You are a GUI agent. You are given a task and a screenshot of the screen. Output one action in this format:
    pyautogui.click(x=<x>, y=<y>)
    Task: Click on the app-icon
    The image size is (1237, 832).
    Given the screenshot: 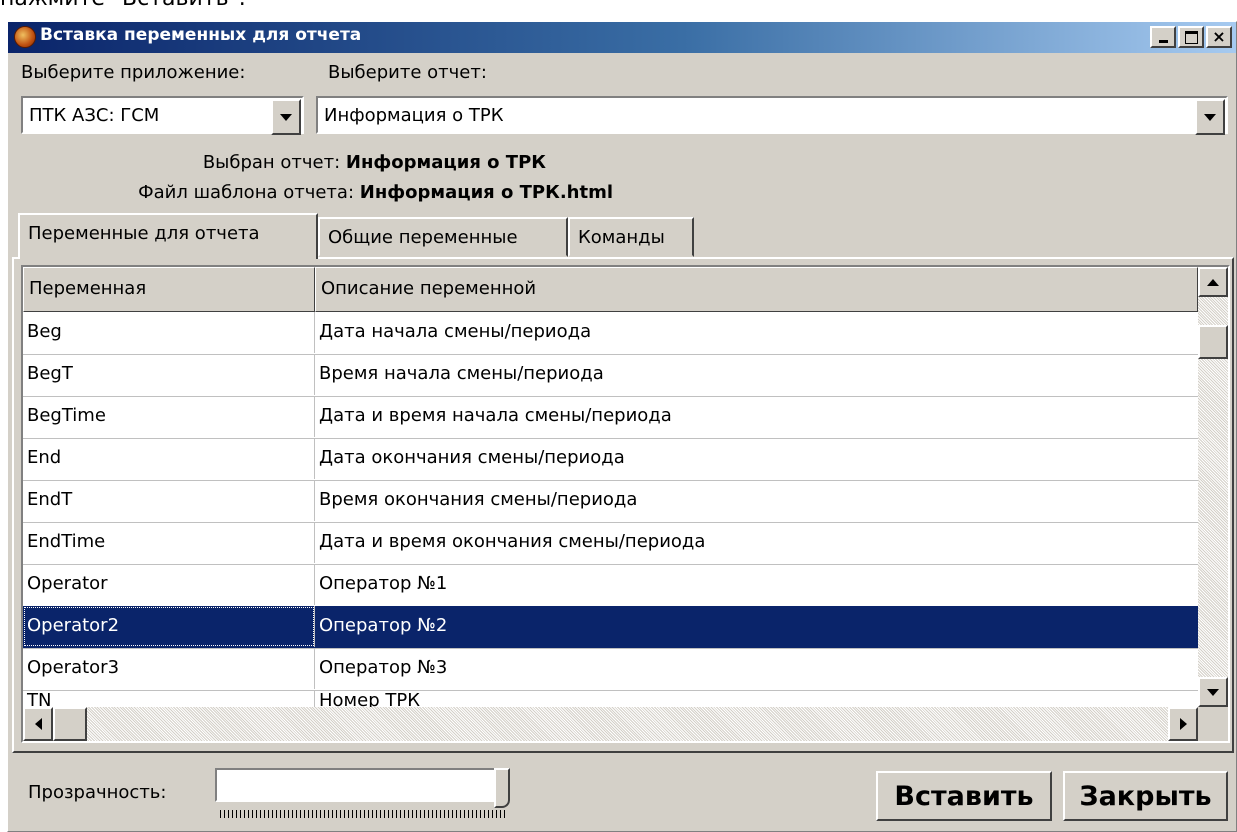 What is the action you would take?
    pyautogui.click(x=25, y=37)
    